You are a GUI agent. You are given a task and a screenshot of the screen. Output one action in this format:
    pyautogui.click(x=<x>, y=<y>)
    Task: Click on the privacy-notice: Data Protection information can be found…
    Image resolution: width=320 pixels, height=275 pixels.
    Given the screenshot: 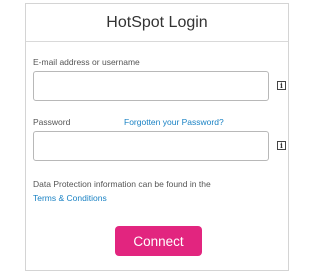 What is the action you would take?
    pyautogui.click(x=122, y=184)
    